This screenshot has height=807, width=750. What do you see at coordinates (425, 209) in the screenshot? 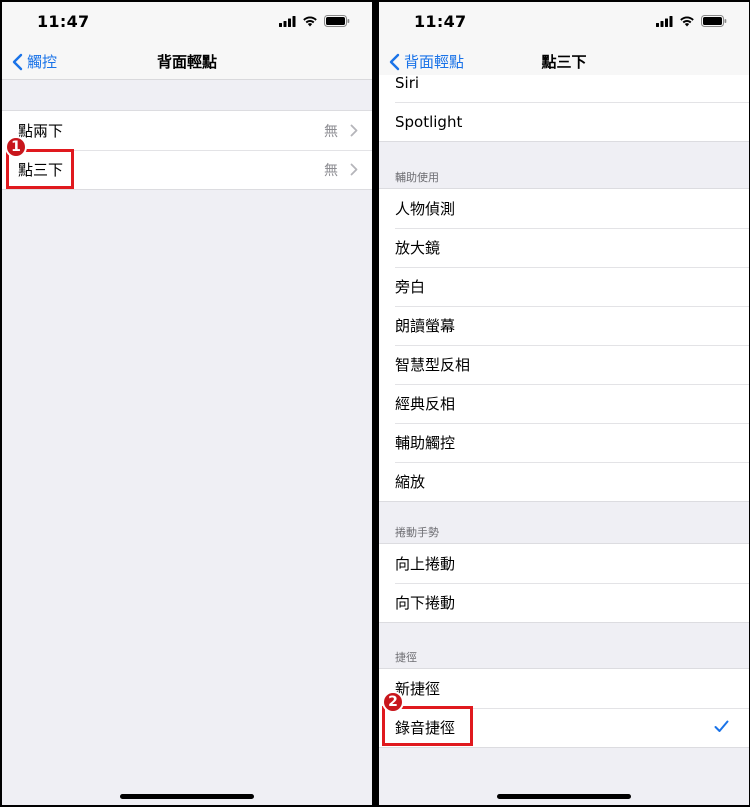
I see `row-label: 人物偵測` at bounding box center [425, 209].